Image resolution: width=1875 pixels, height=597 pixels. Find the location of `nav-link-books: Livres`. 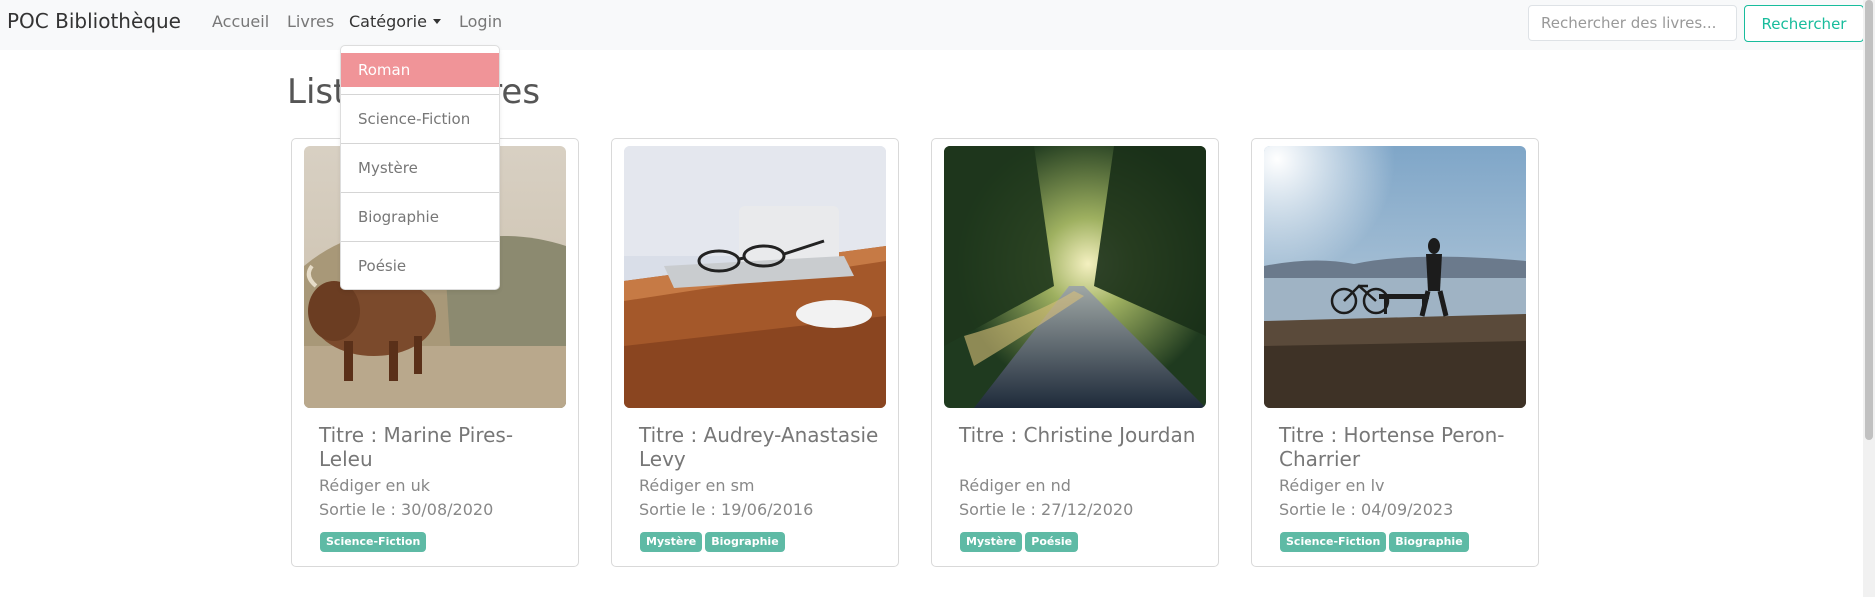

nav-link-books: Livres is located at coordinates (310, 21).